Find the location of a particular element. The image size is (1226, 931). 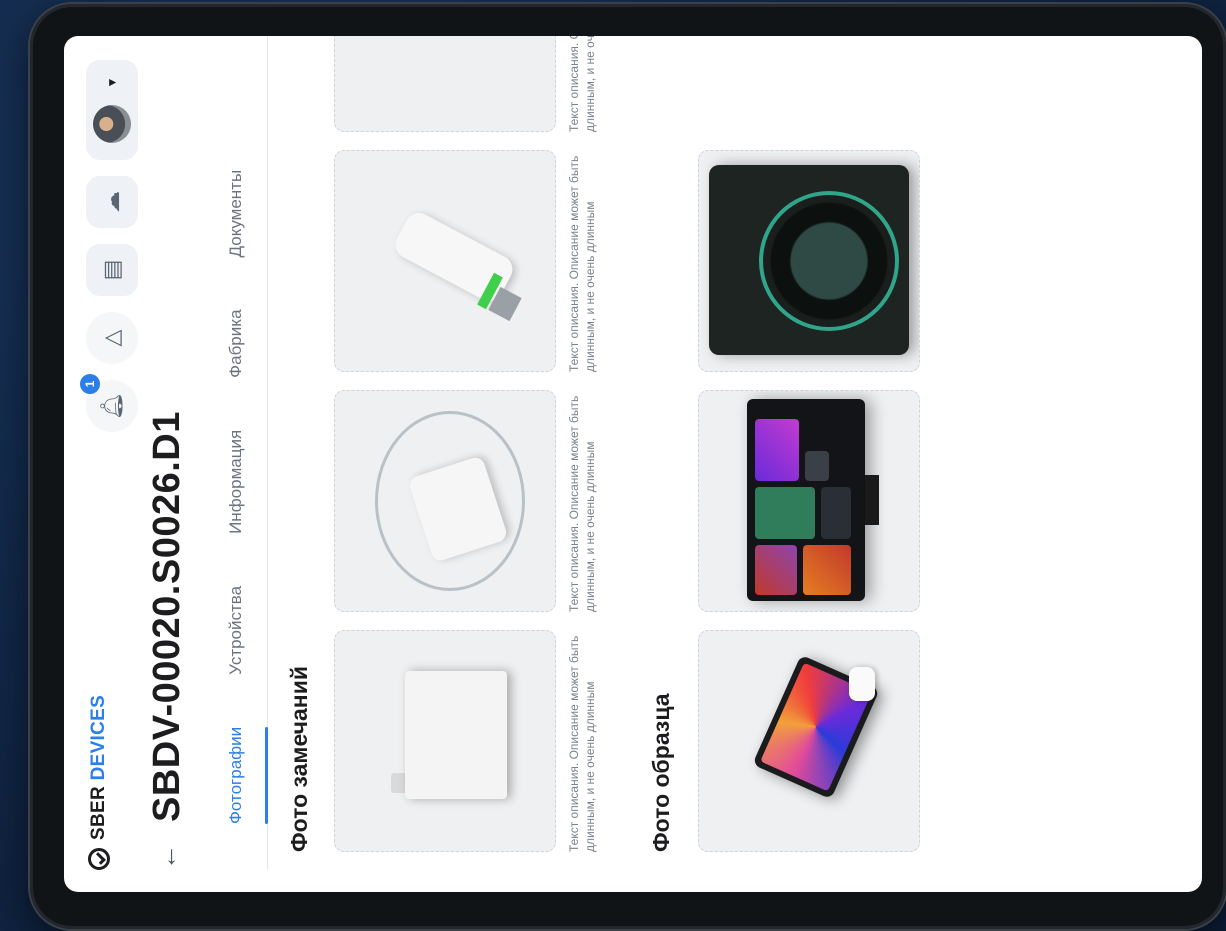

tab-factory: Фабрика is located at coordinates (244, 343).